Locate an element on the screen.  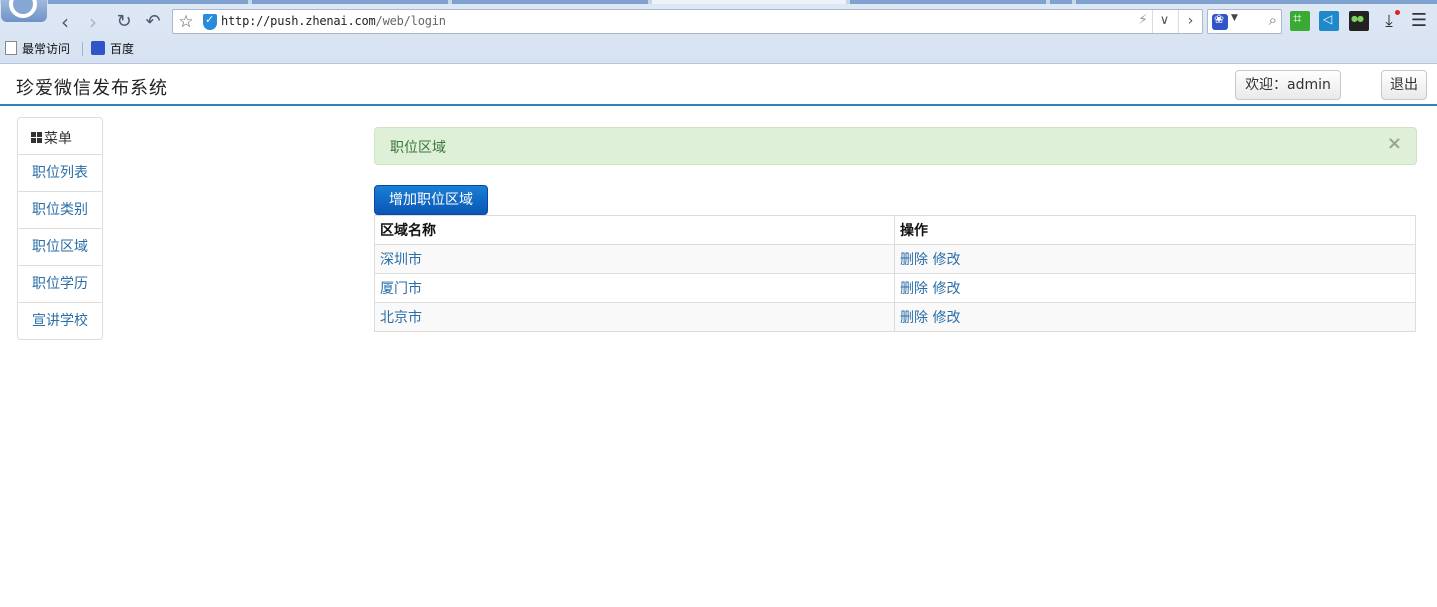
baidu-paw-icon is located at coordinates (98, 48).